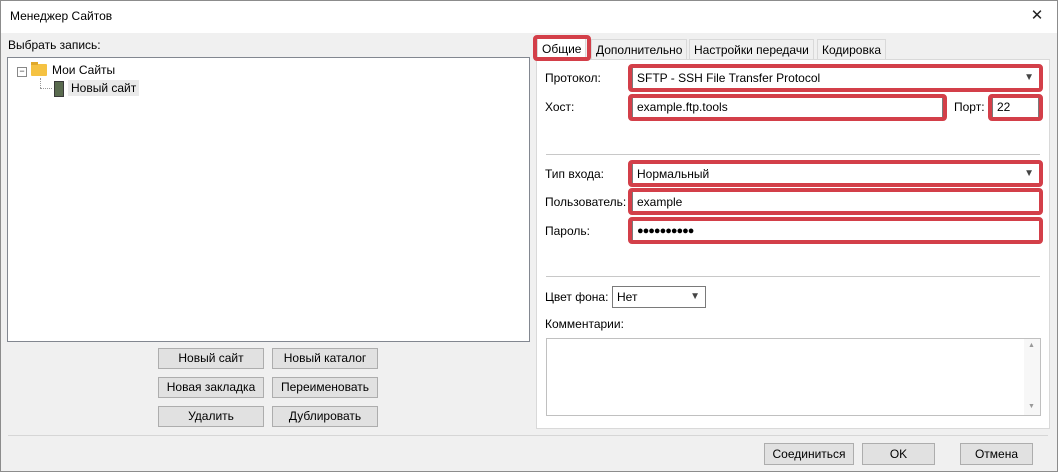 This screenshot has width=1058, height=472. I want to click on cancel-button: Отмена, so click(996, 454).